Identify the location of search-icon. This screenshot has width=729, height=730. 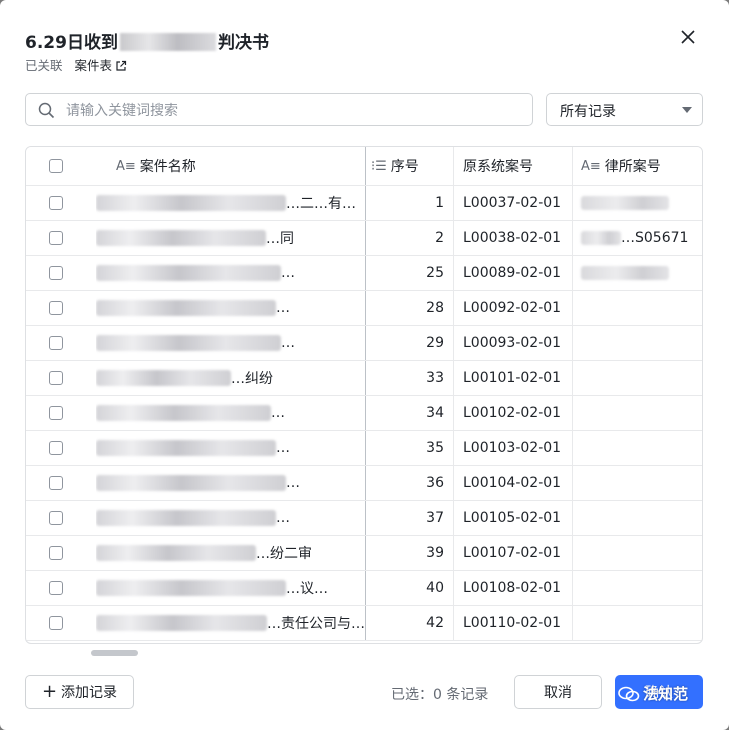
(46, 112).